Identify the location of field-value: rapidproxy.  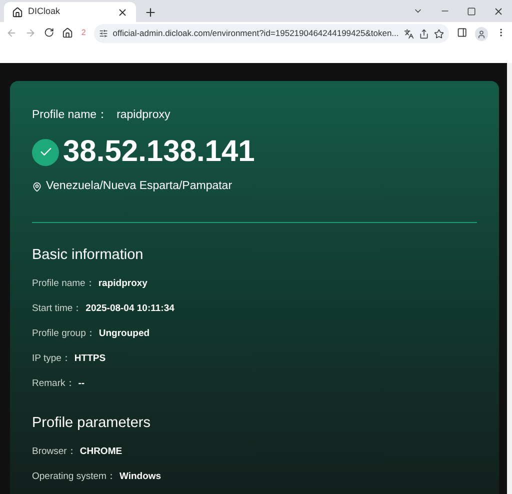
(123, 283).